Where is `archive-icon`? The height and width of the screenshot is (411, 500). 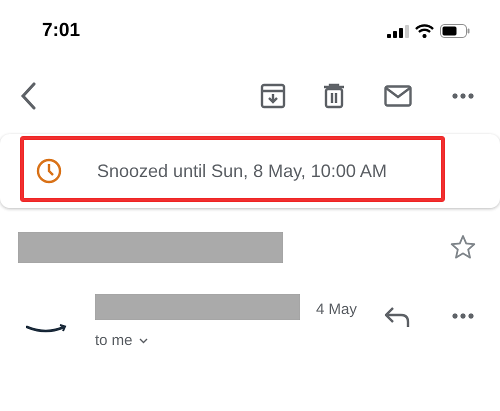
archive-icon is located at coordinates (273, 96).